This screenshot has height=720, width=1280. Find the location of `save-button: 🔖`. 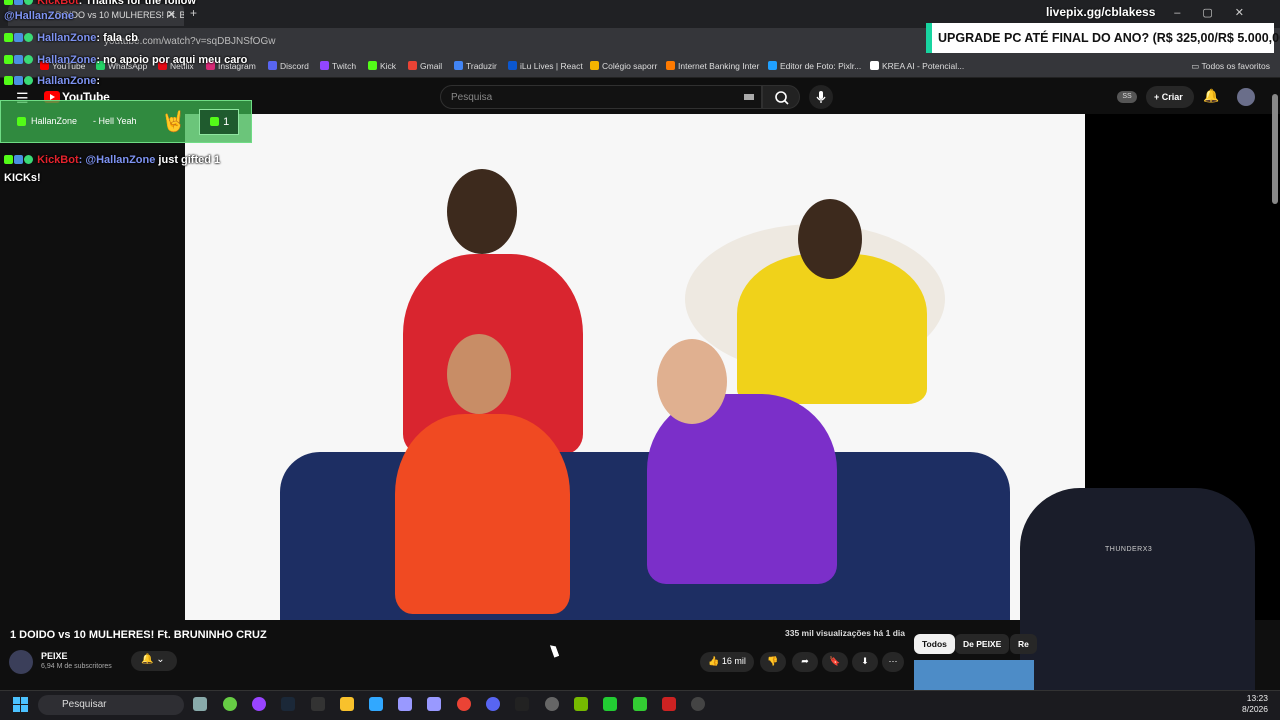

save-button: 🔖 is located at coordinates (835, 662).